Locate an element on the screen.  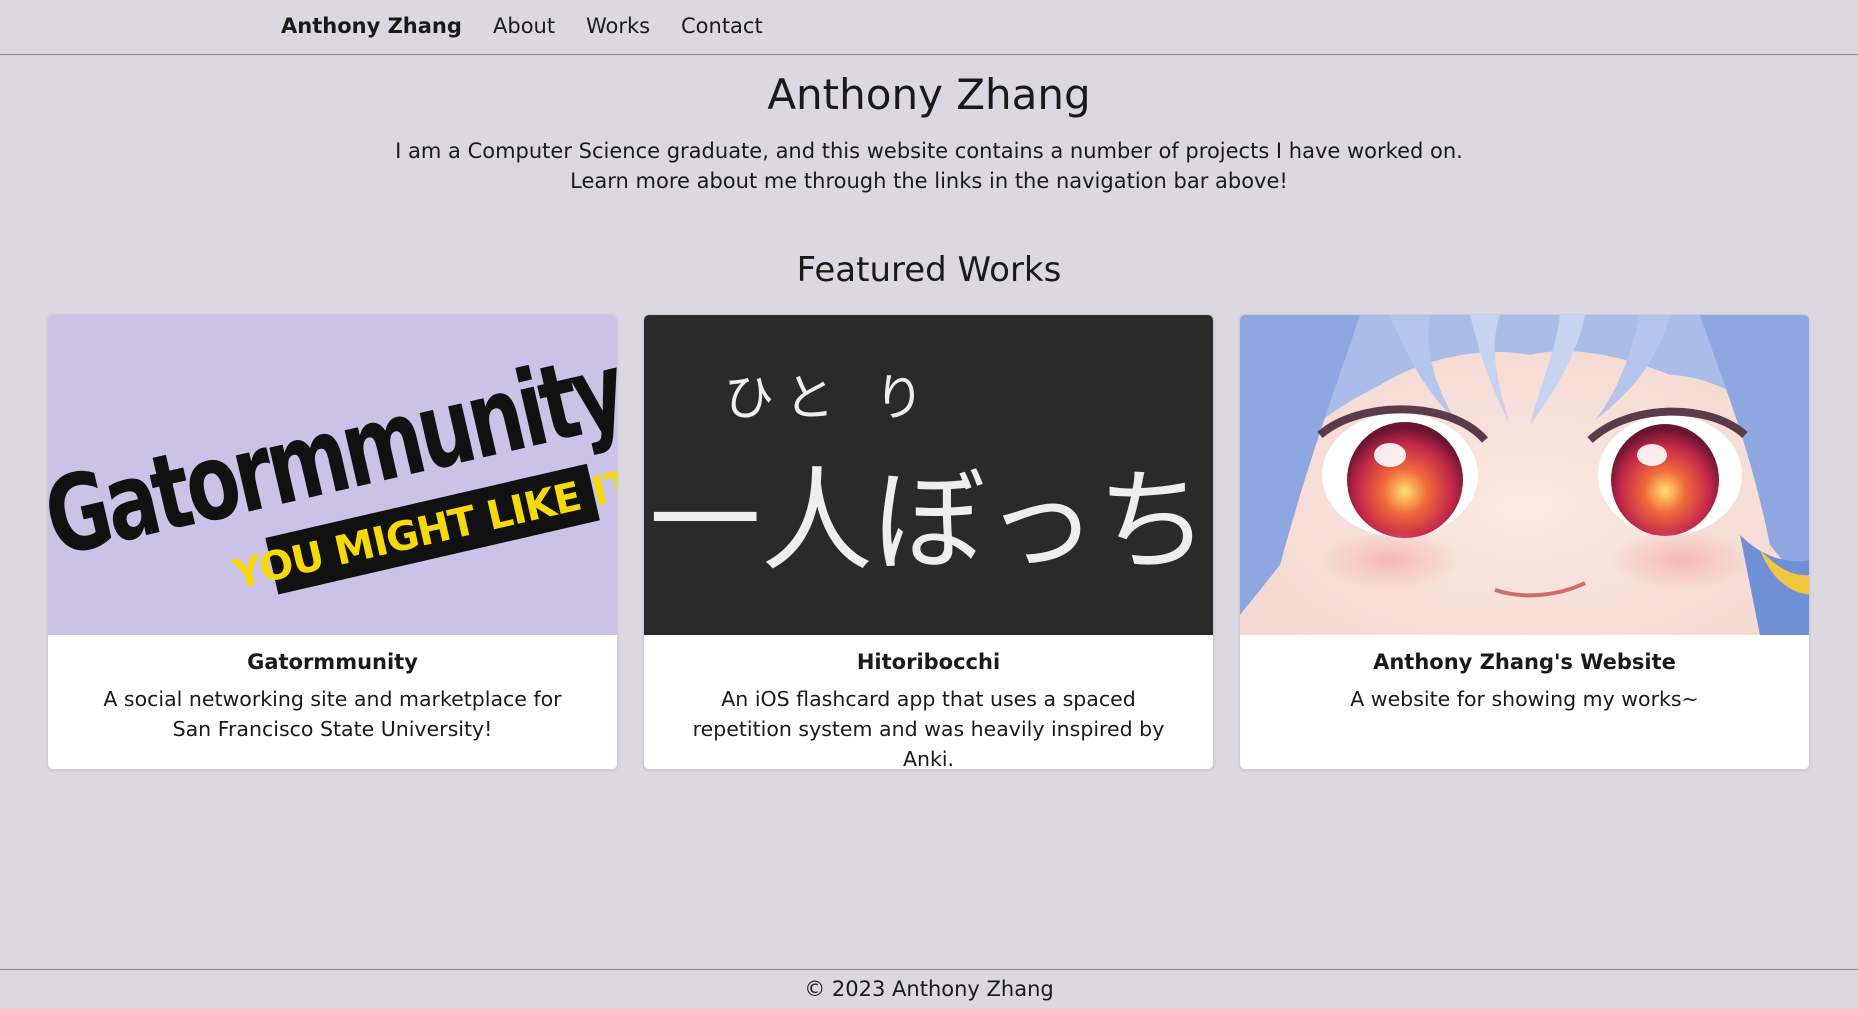
nav-link-about: About is located at coordinates (524, 26).